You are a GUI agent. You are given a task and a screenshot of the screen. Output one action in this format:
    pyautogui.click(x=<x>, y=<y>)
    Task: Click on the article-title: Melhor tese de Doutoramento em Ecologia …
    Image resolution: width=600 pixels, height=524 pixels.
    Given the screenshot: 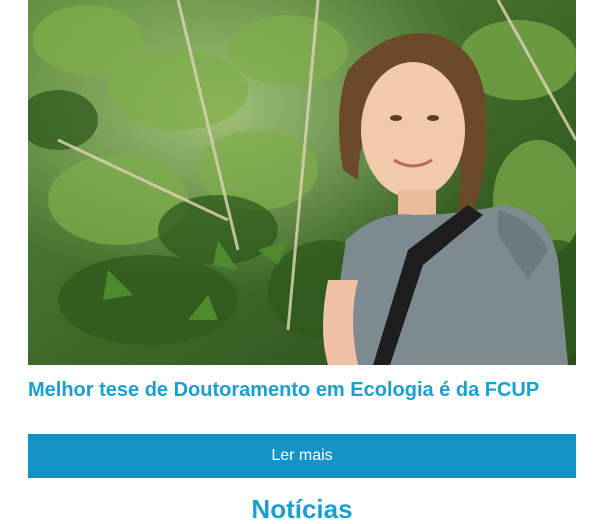 What is the action you would take?
    pyautogui.click(x=308, y=390)
    